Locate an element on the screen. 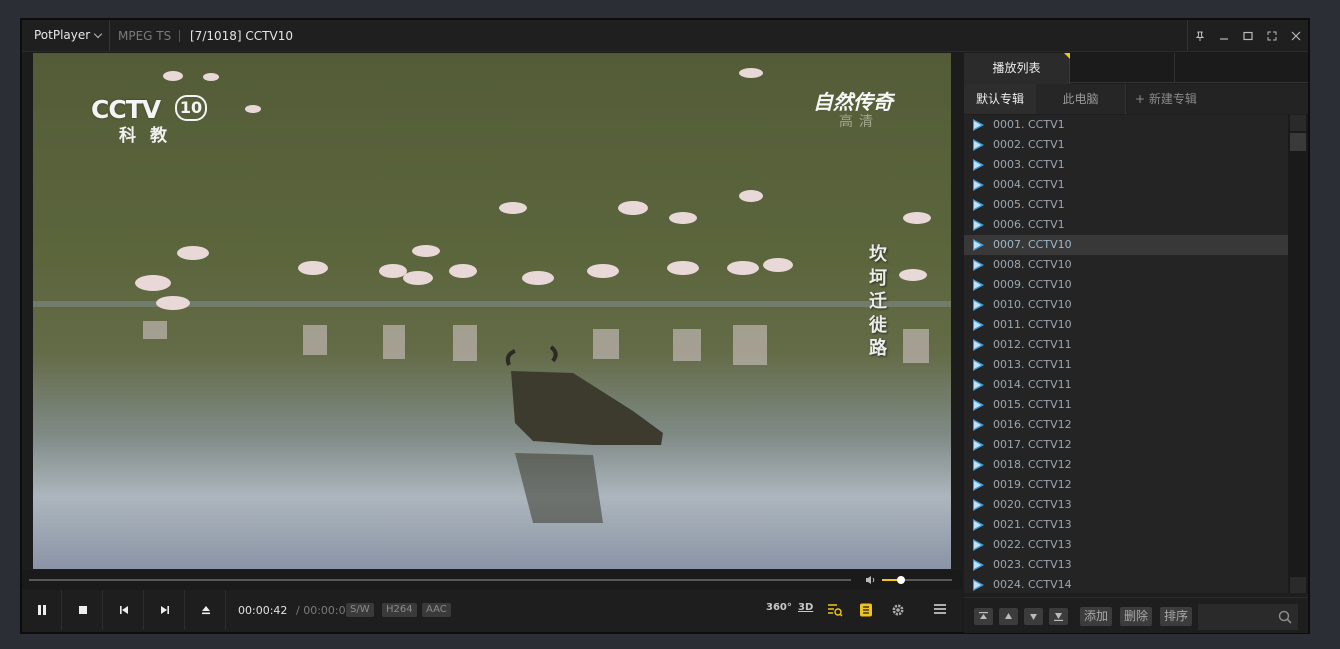 Image resolution: width=1340 pixels, height=649 pixels. playlist-item-label: 0016. CCTV12 is located at coordinates (1032, 424).